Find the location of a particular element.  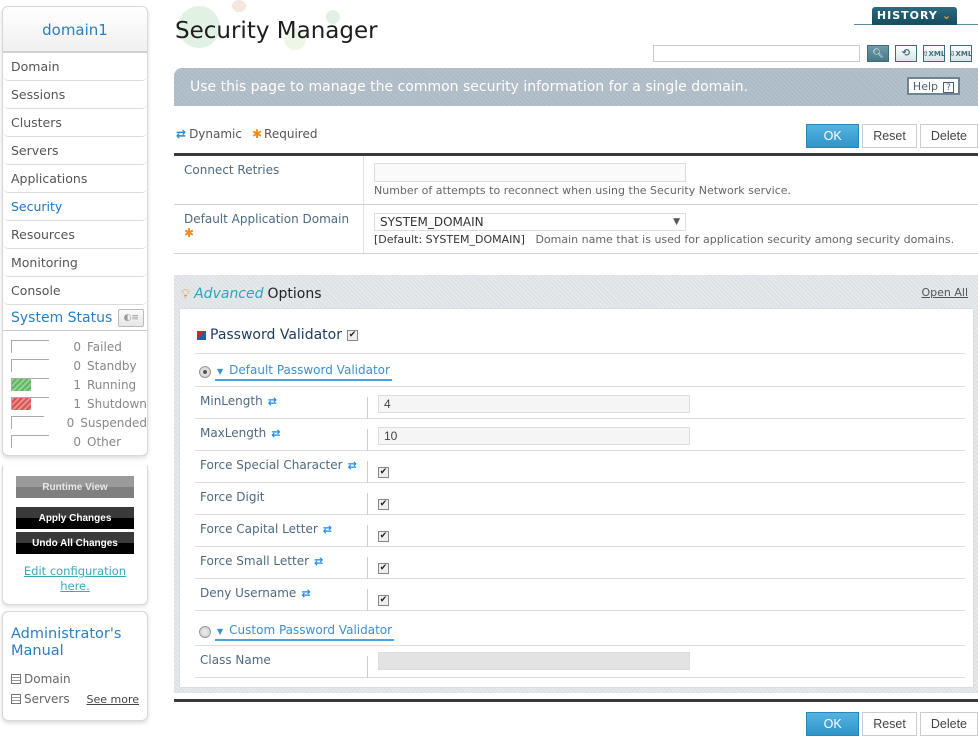

connect-retries-input is located at coordinates (530, 172).